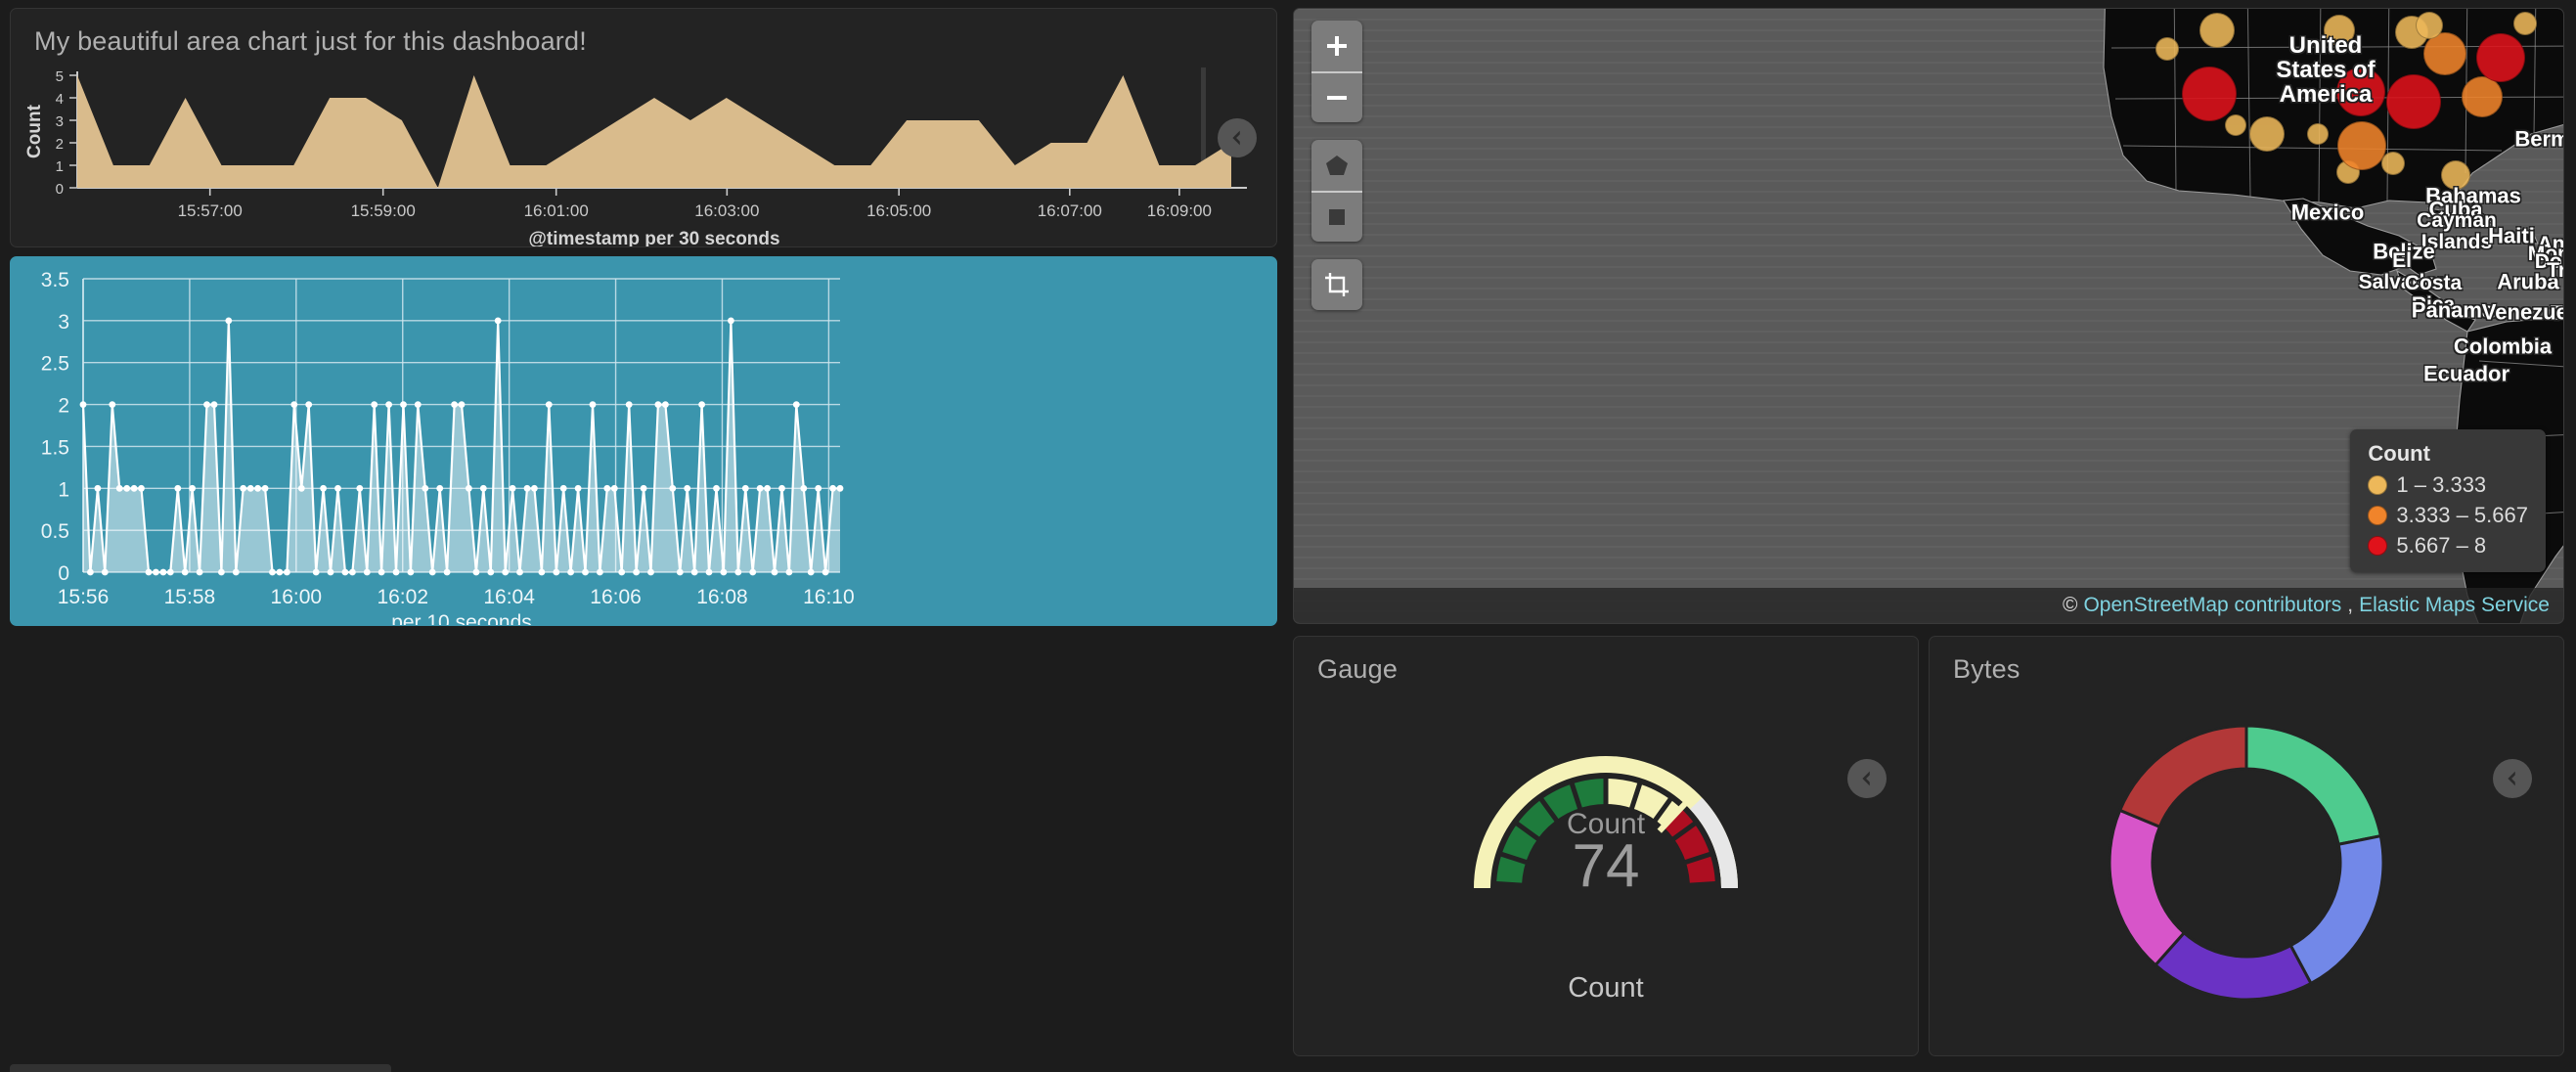 Image resolution: width=2576 pixels, height=1072 pixels. I want to click on svg-text: 4, so click(60, 99).